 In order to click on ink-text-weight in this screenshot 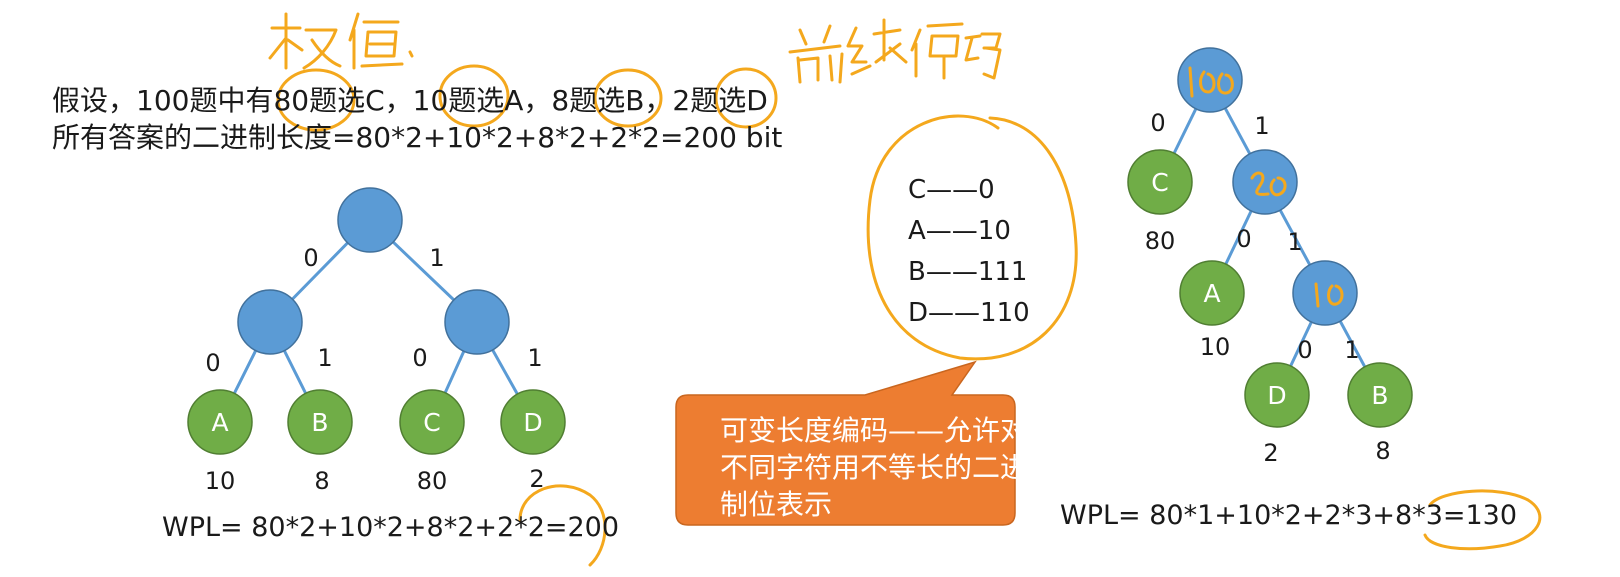, I will do `click(341, 41)`.